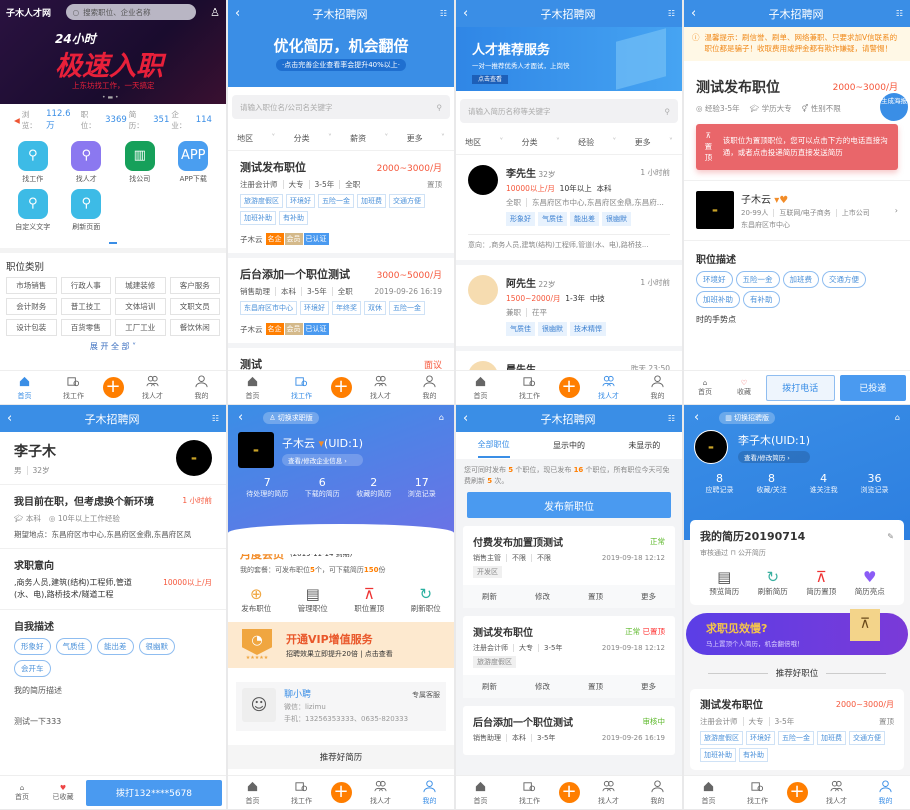 This screenshot has height=810, width=910. Describe the element at coordinates (256, 599) in the screenshot. I see `action-button: ⊕ 发布职位` at that location.